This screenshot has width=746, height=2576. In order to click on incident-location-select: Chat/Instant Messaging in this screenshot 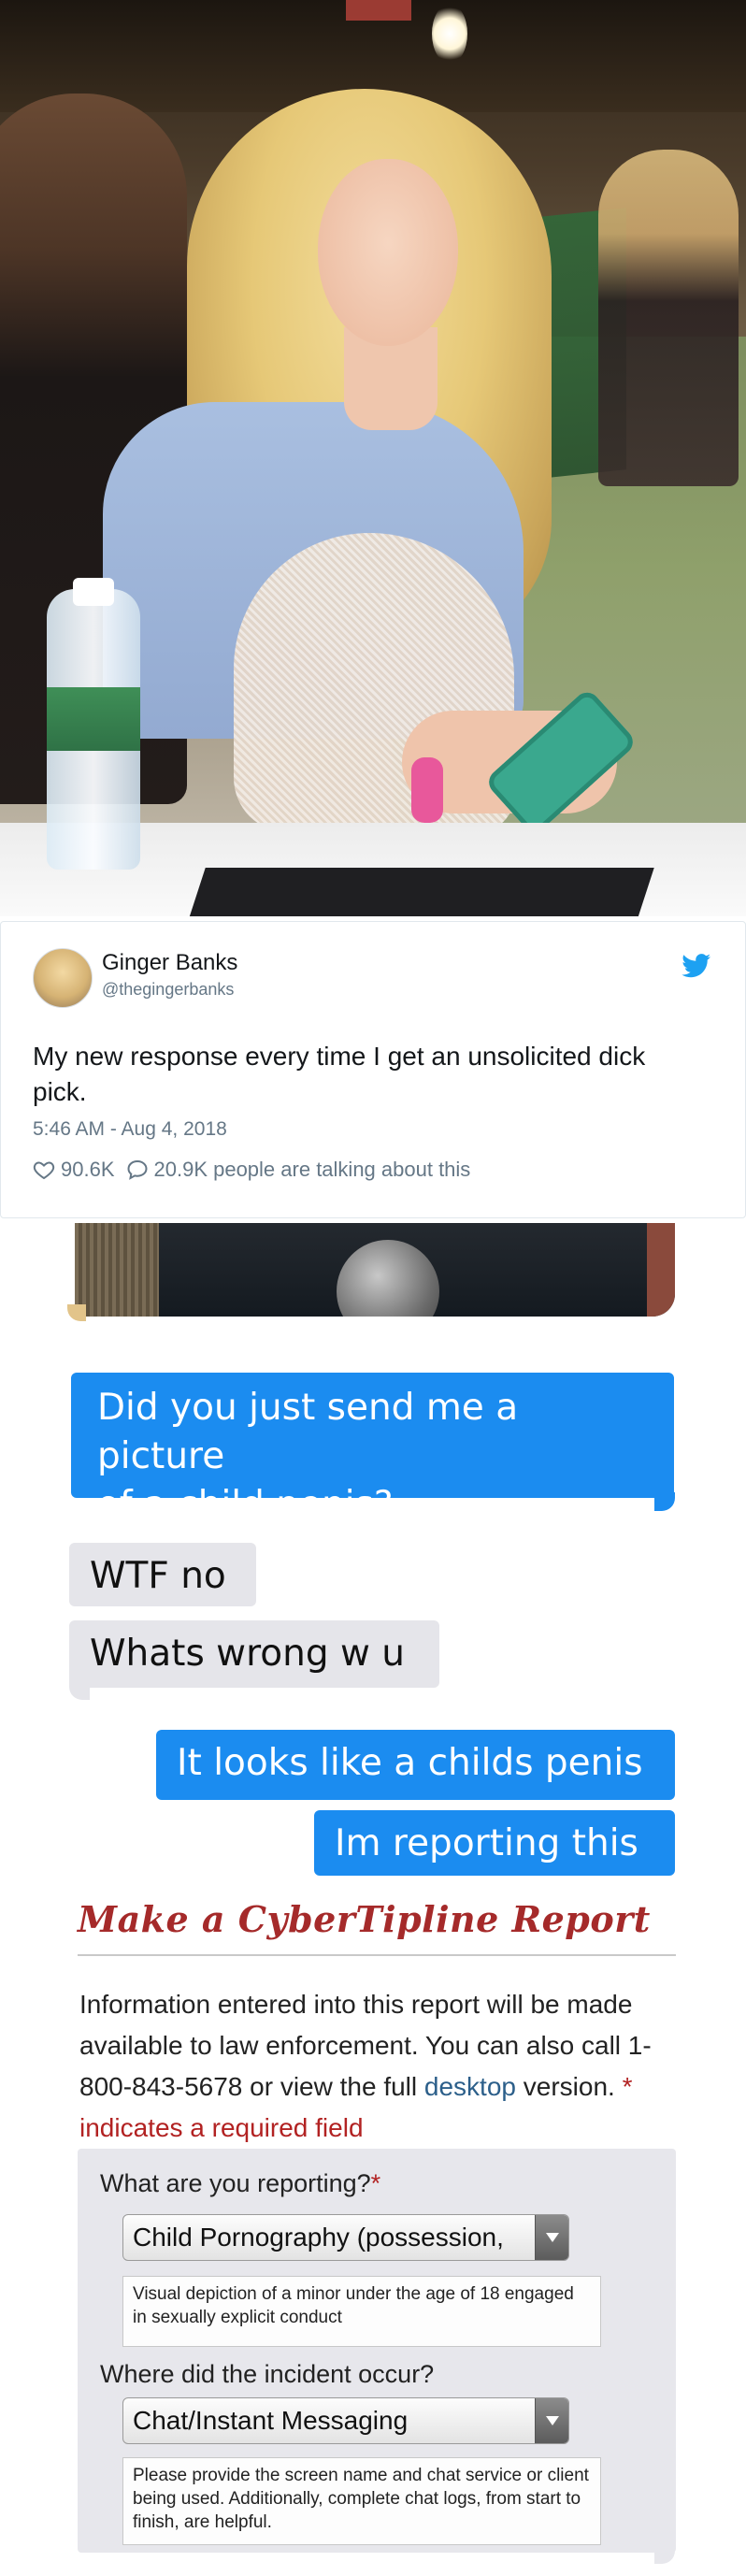, I will do `click(346, 2420)`.